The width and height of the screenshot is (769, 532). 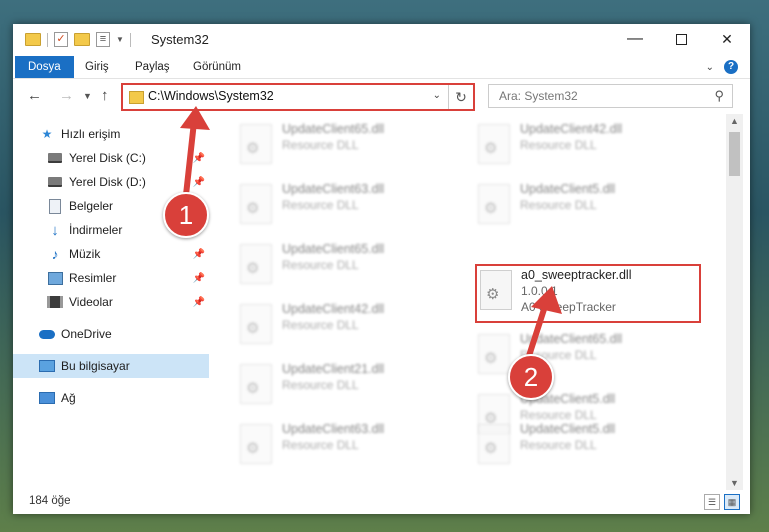 What do you see at coordinates (87, 96) in the screenshot?
I see `recent-locations-icon: ▼` at bounding box center [87, 96].